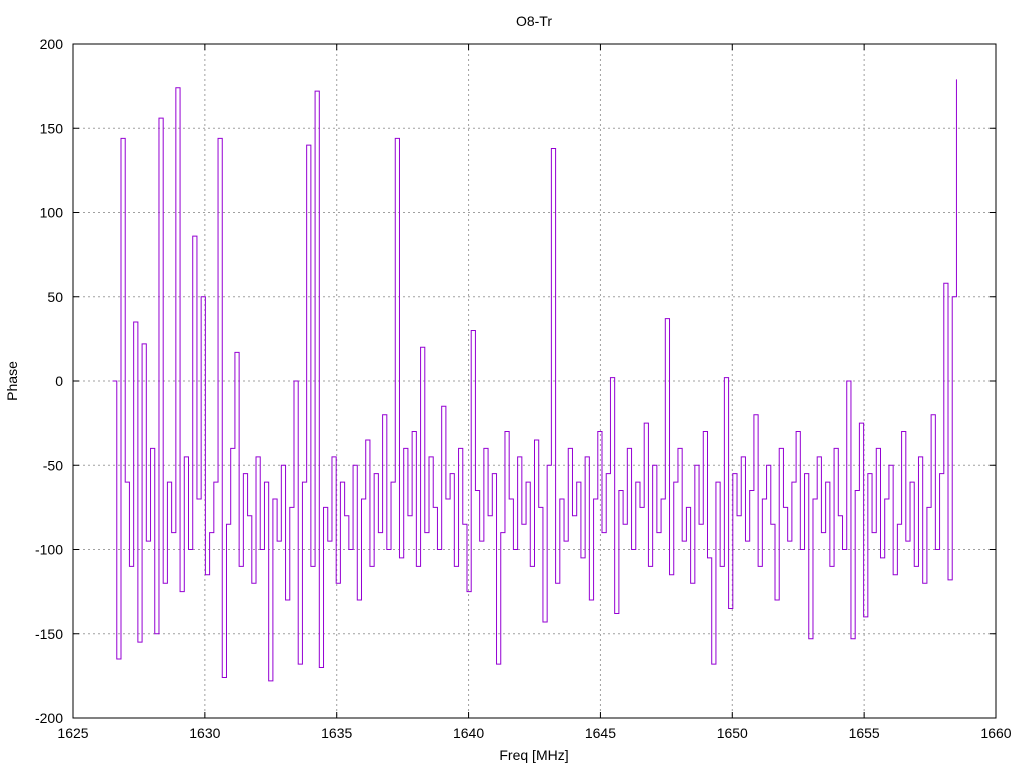 The image size is (1024, 773). Describe the element at coordinates (52, 44) in the screenshot. I see `y-tick-label: 200` at that location.